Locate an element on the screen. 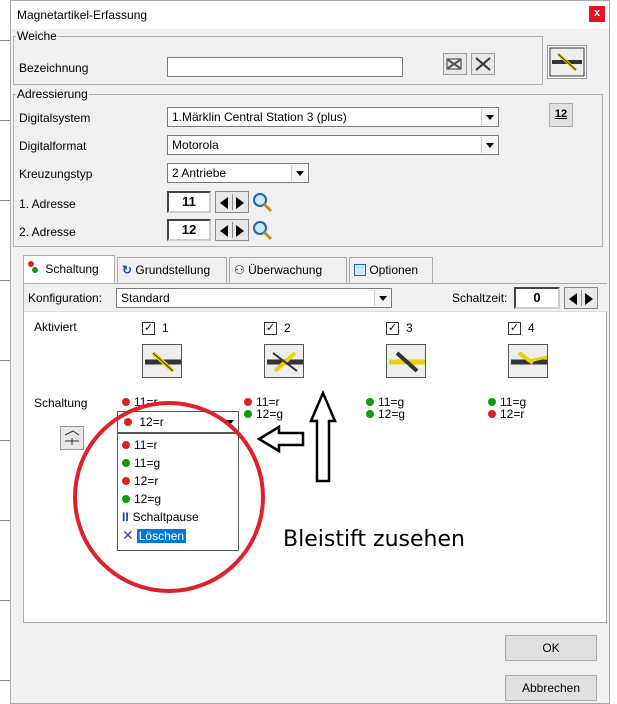  cancel-button: Abbrechen is located at coordinates (551, 688).